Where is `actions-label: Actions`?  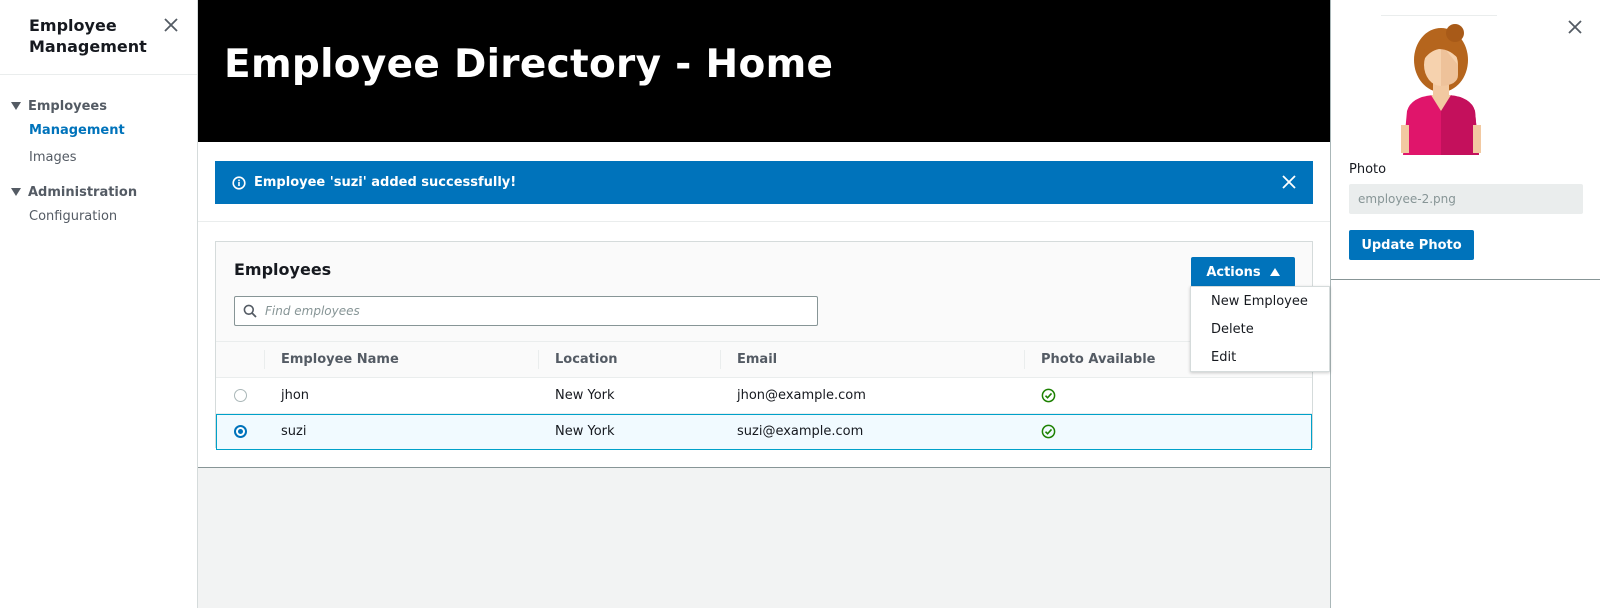 actions-label: Actions is located at coordinates (1233, 272).